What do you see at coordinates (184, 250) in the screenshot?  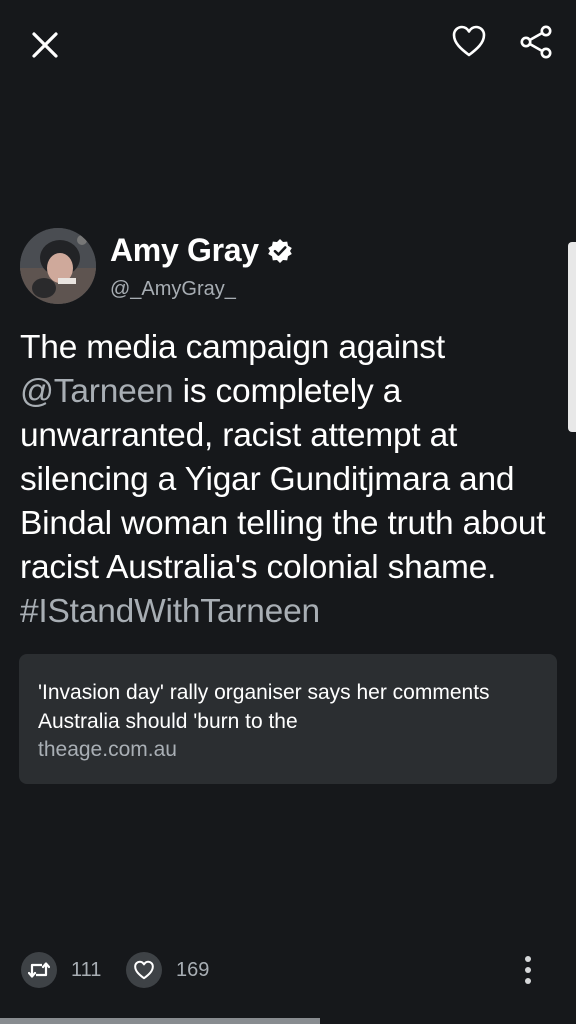 I see `display-name: Amy Gray` at bounding box center [184, 250].